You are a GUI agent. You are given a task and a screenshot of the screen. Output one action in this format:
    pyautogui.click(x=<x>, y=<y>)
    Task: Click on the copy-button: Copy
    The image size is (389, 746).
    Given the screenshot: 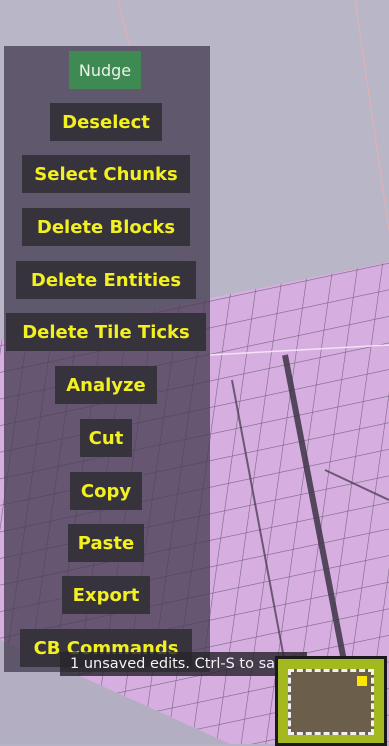 What is the action you would take?
    pyautogui.click(x=106, y=491)
    